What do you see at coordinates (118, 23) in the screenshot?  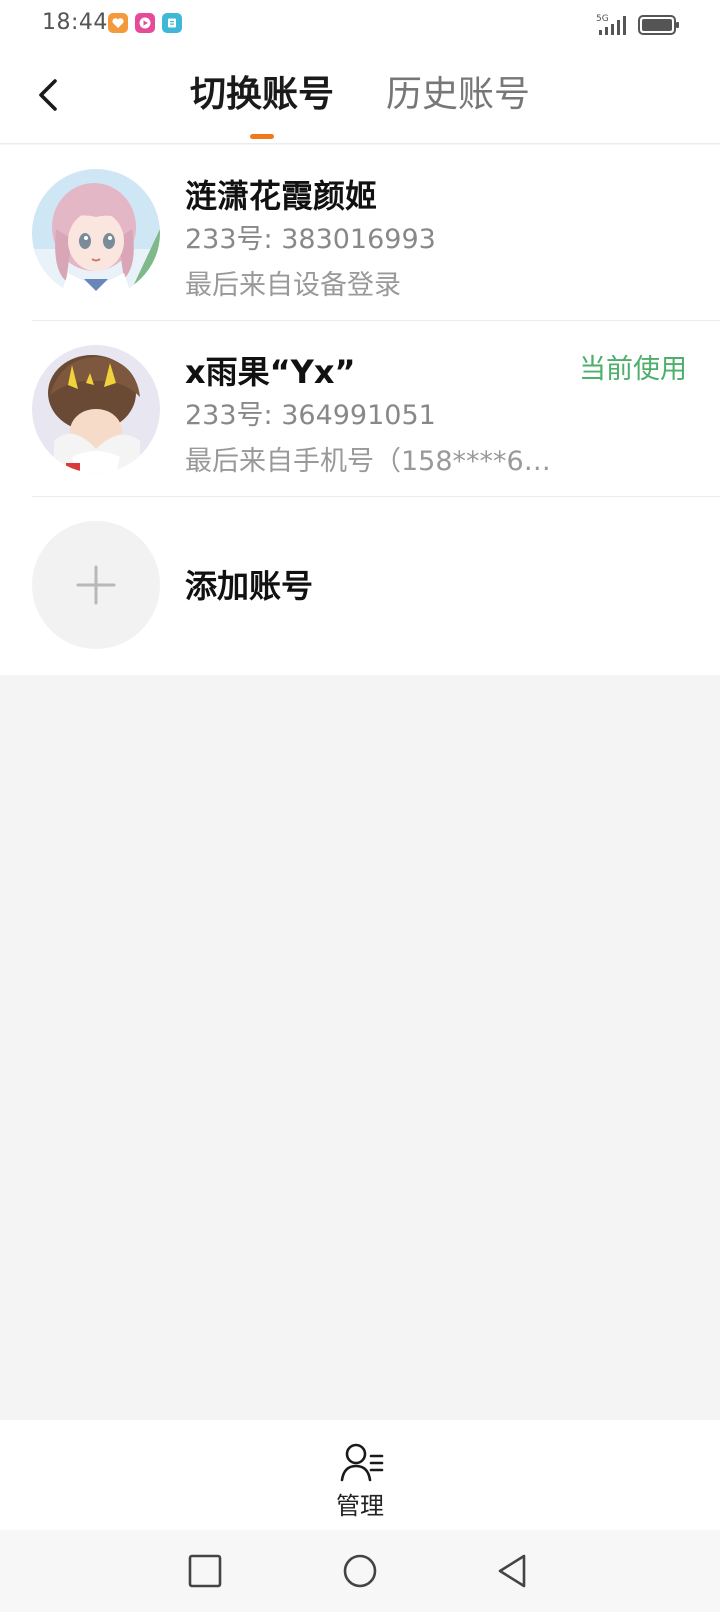 I see `heart-app-icon` at bounding box center [118, 23].